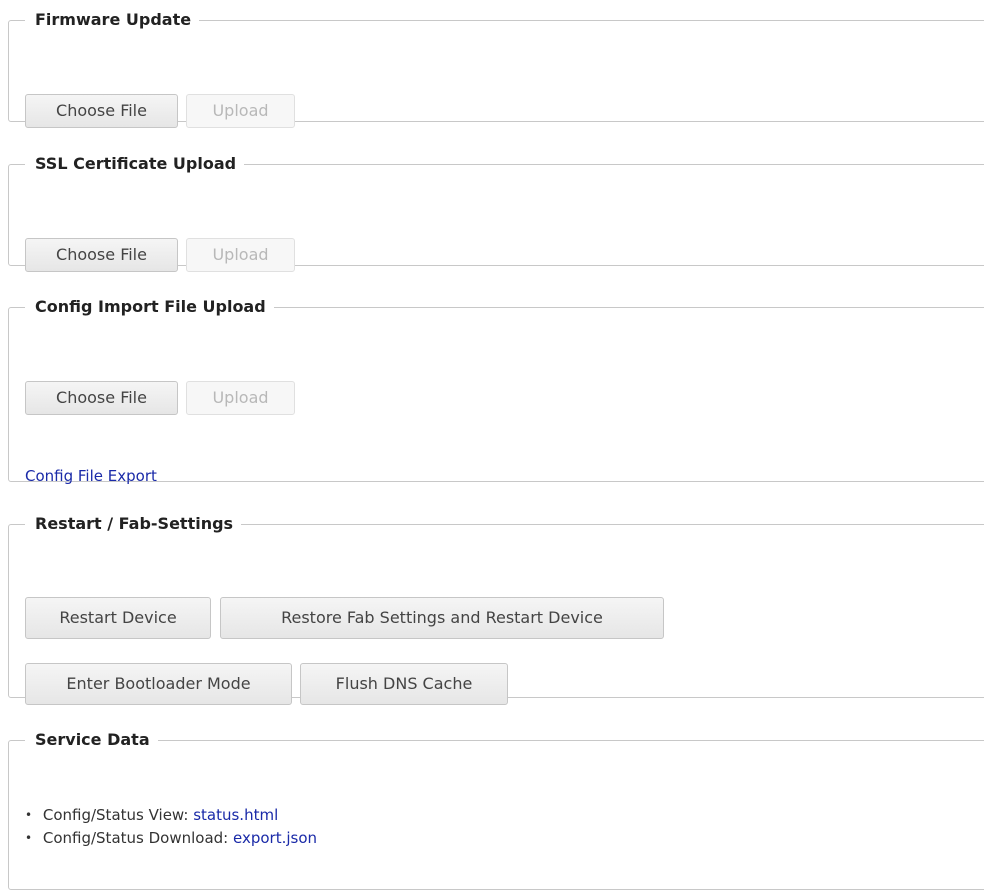 Image resolution: width=984 pixels, height=890 pixels. I want to click on firmware-choose-file-button: Choose File, so click(101, 111).